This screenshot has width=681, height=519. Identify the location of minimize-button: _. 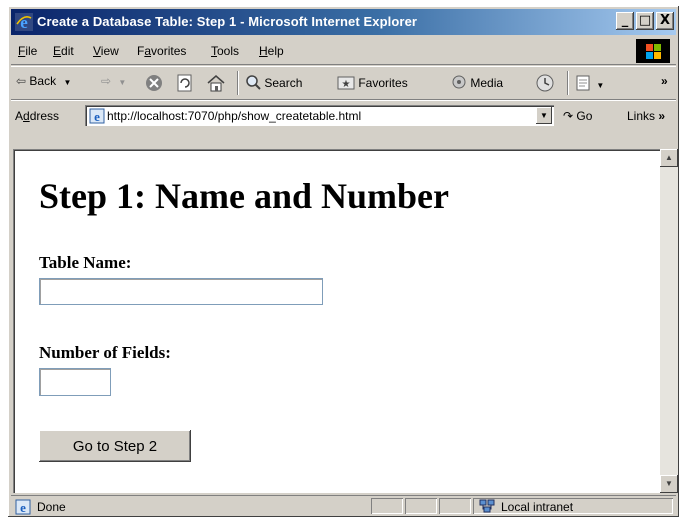
(625, 21).